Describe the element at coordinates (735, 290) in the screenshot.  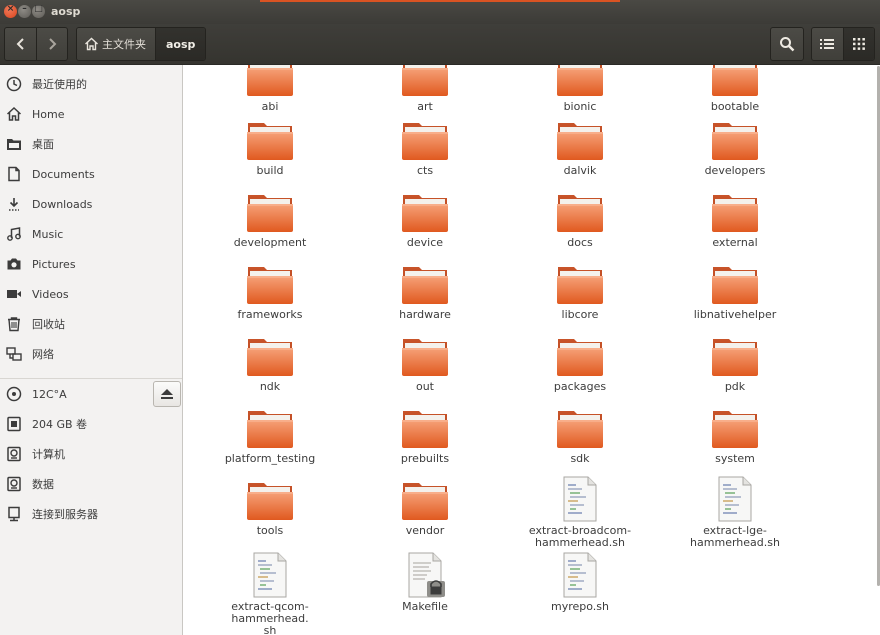
I see `file-item: libnativehelper` at that location.